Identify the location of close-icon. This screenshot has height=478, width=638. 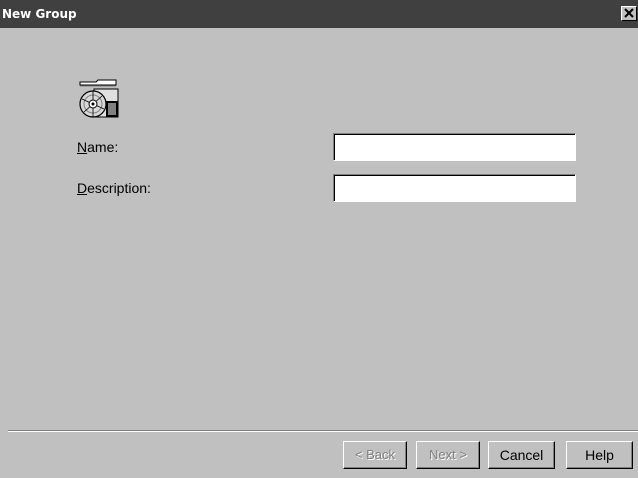
(629, 13).